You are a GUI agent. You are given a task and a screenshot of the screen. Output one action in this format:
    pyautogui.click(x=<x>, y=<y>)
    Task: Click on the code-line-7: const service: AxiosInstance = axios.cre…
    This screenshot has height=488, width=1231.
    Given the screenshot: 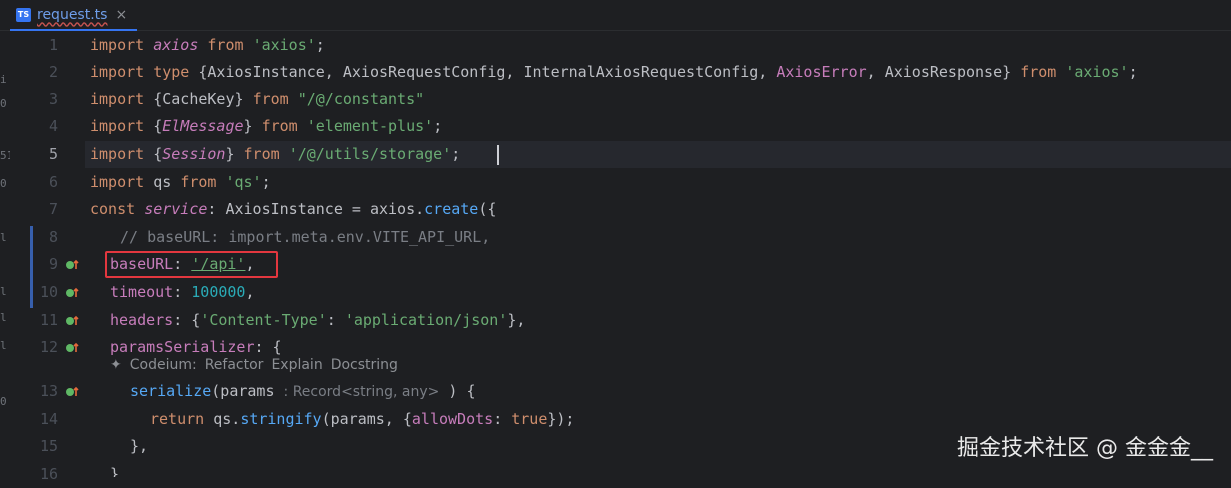 What is the action you would take?
    pyautogui.click(x=293, y=209)
    